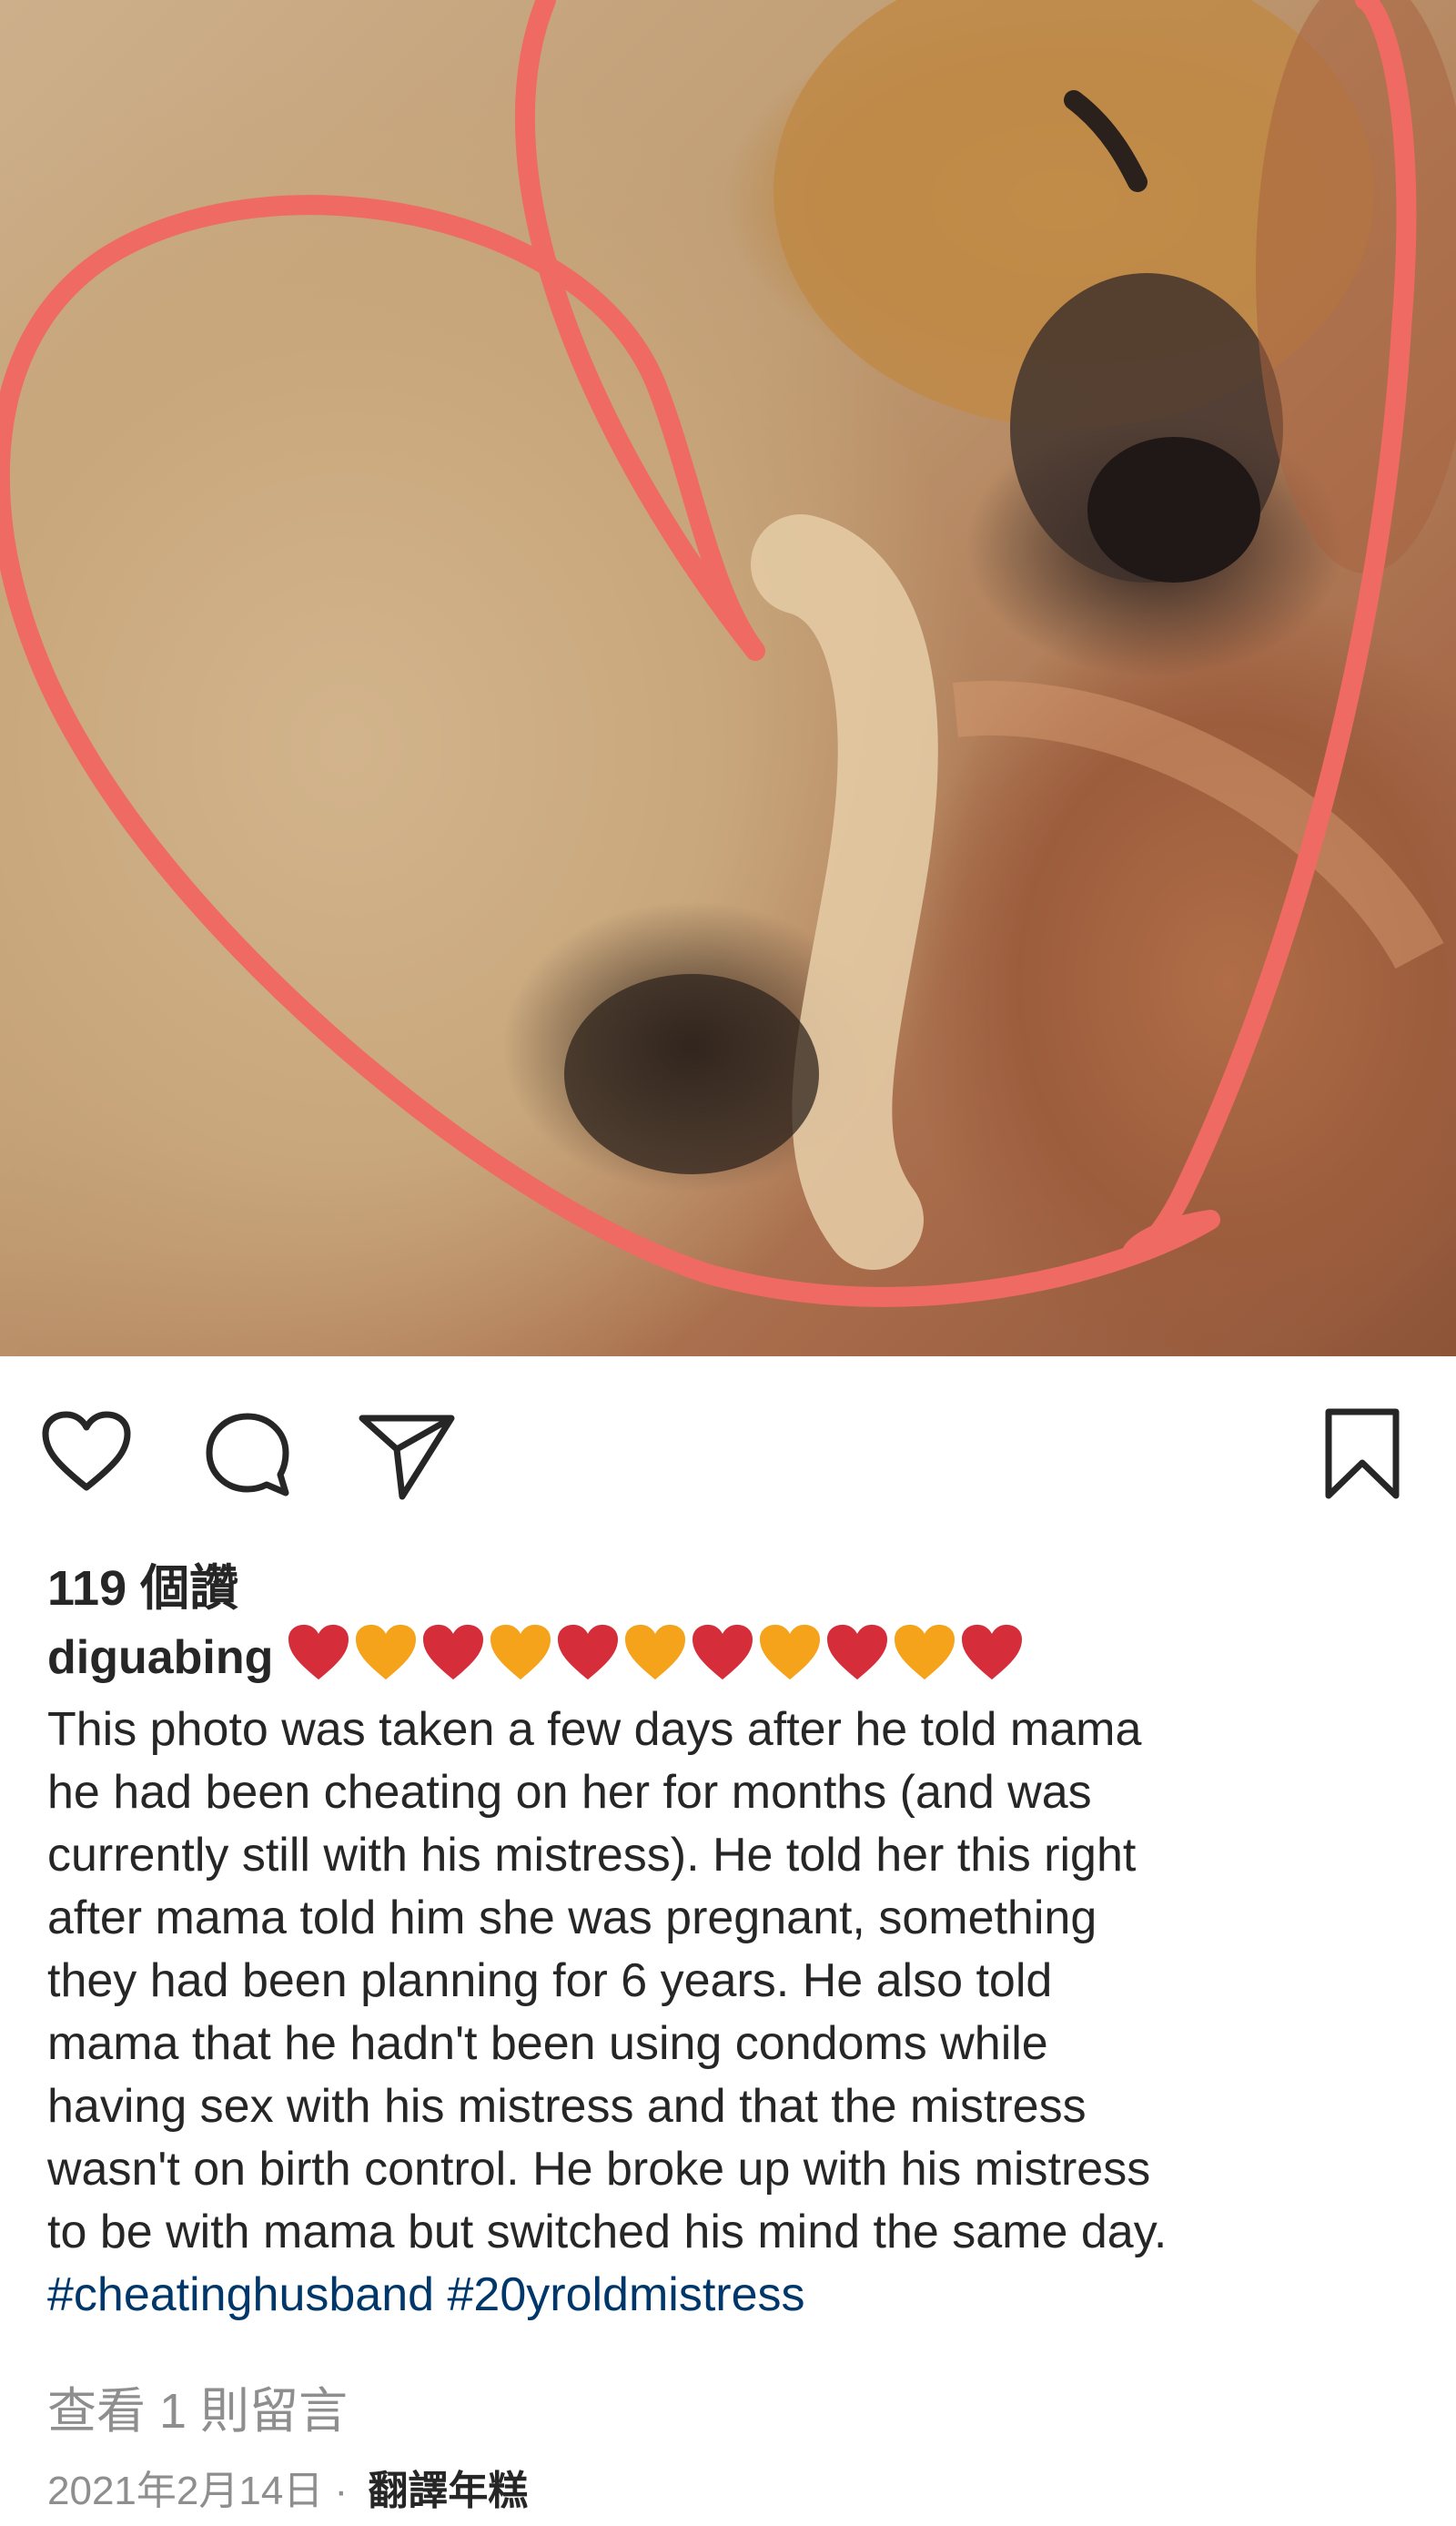 This screenshot has height=2526, width=1456. I want to click on heart-emojis, so click(656, 1661).